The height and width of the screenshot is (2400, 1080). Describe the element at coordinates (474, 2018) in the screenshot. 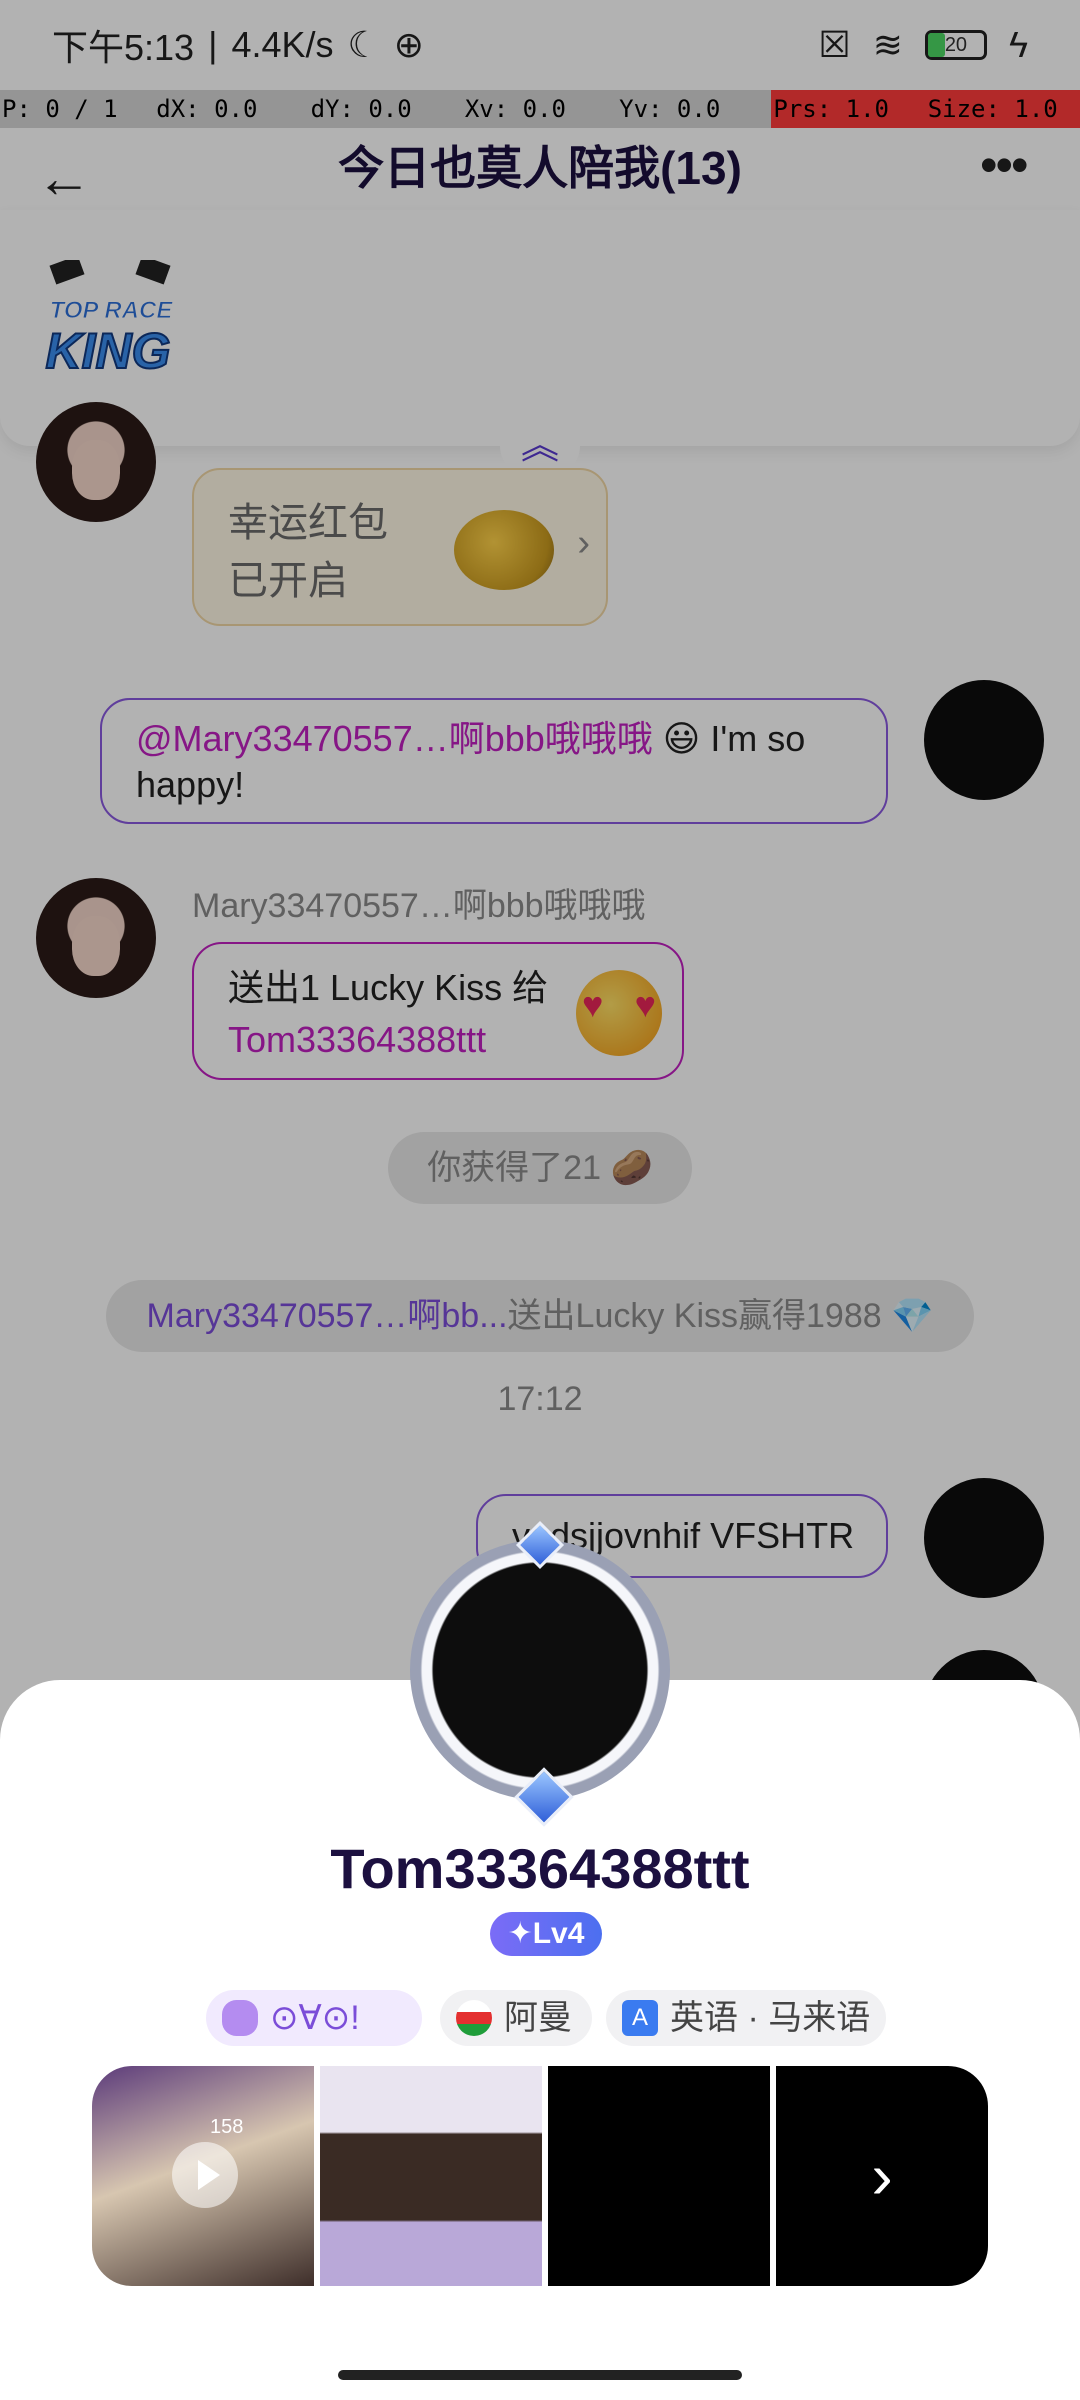

I see `oman-flag-icon` at that location.